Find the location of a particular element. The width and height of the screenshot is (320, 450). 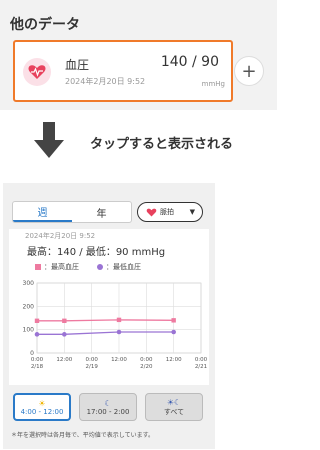

x-tick-date: 2/19 is located at coordinates (91, 367).